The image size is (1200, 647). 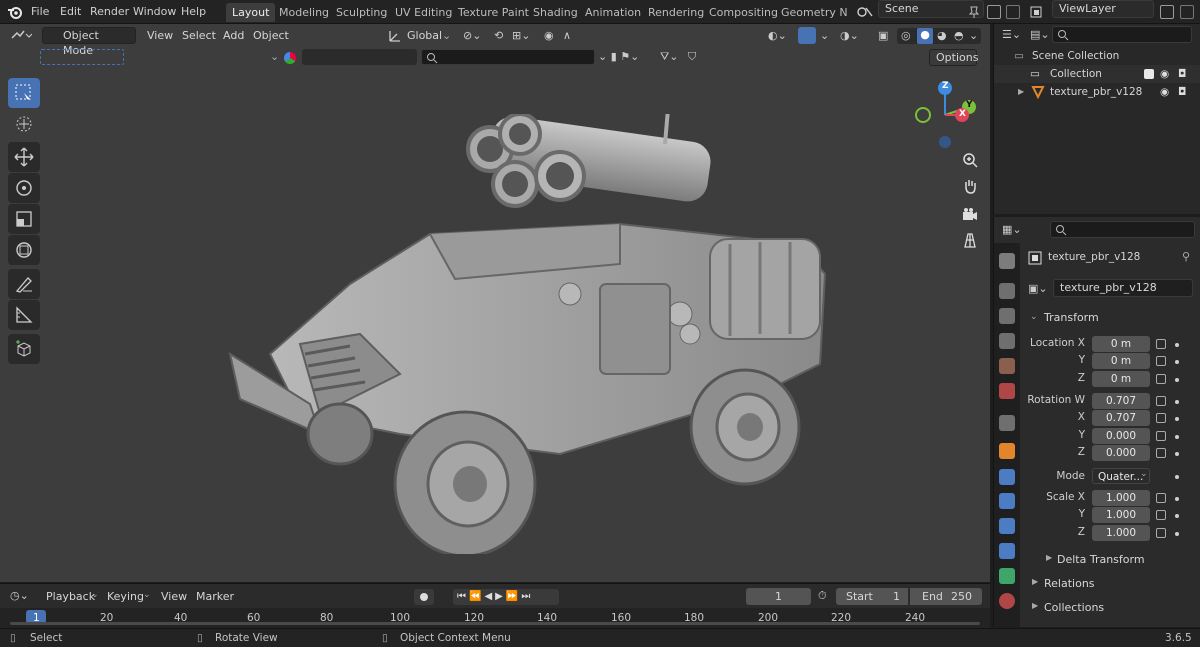 I want to click on view-layer-icon, so click(x=1039, y=12).